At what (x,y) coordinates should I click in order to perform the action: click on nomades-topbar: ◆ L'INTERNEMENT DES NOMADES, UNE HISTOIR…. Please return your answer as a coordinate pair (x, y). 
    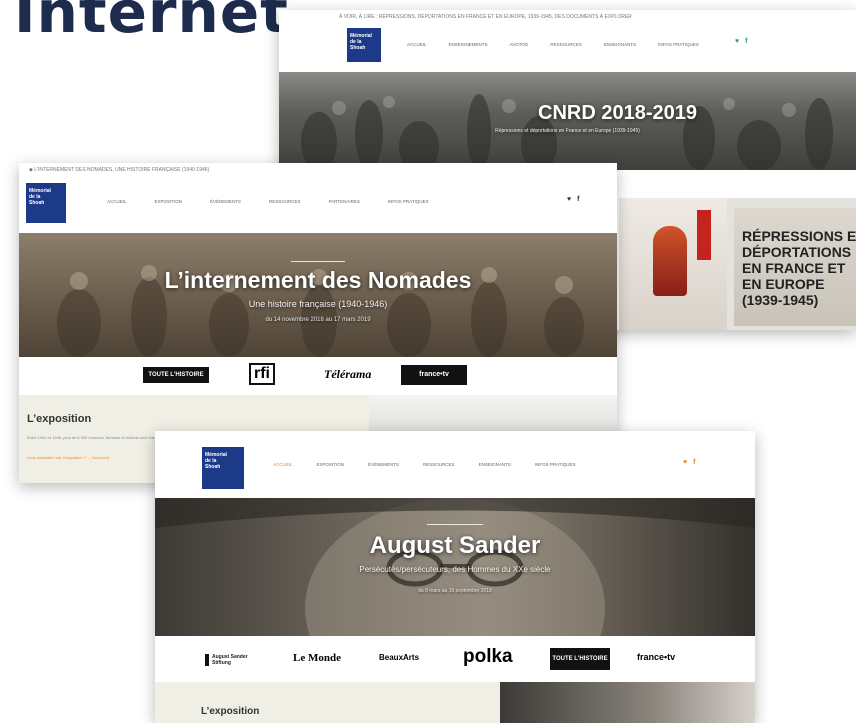
    Looking at the image, I should click on (119, 170).